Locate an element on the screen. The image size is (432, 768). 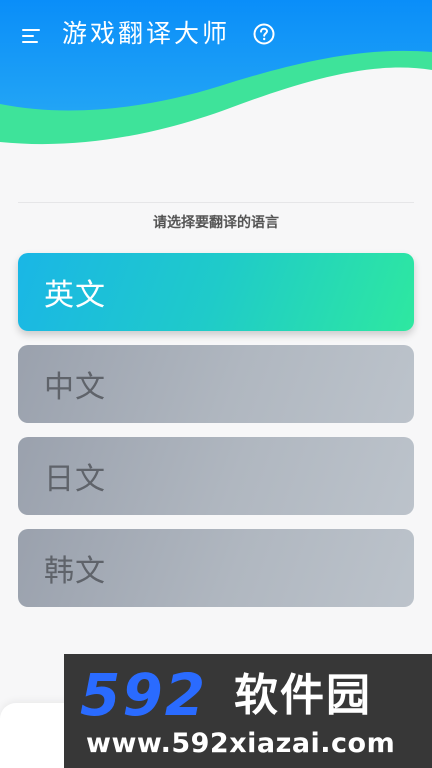
language-option-japanese: 日文 is located at coordinates (216, 476).